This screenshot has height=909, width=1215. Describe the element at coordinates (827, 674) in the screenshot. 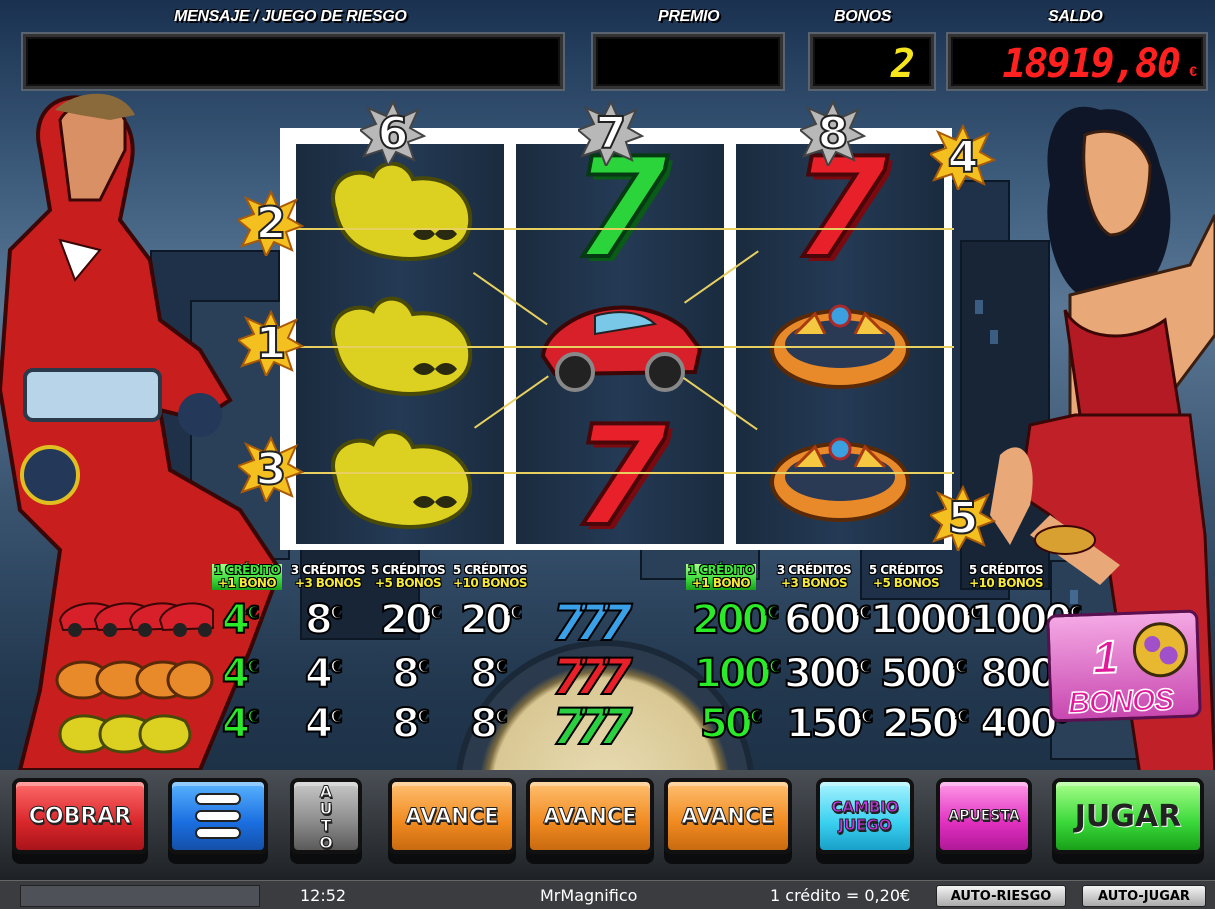

I see `pay-value: 300€` at that location.